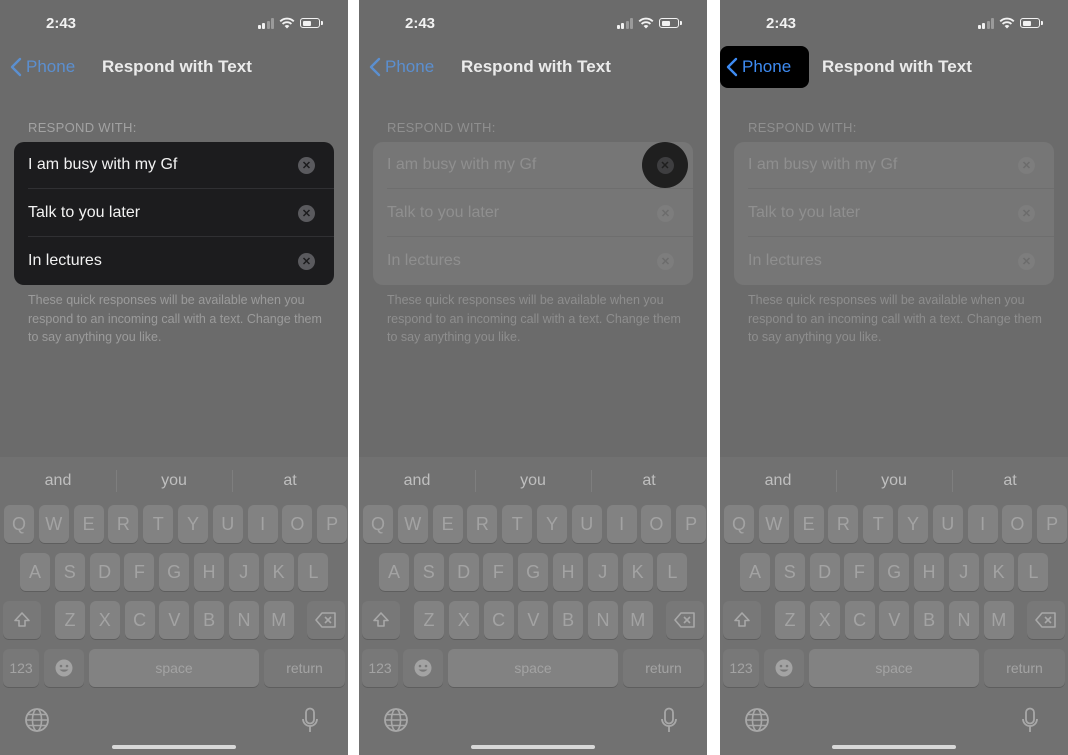 The height and width of the screenshot is (755, 1068). Describe the element at coordinates (58, 481) in the screenshot. I see `suggestion-item: and` at that location.